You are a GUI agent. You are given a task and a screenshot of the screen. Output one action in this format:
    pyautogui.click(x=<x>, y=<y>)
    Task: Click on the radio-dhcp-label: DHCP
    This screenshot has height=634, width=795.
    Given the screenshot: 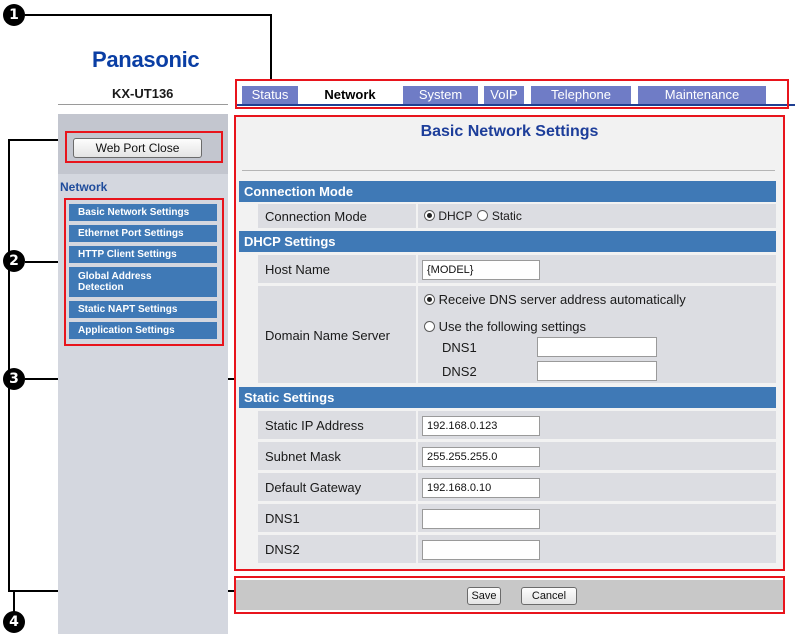 What is the action you would take?
    pyautogui.click(x=455, y=216)
    